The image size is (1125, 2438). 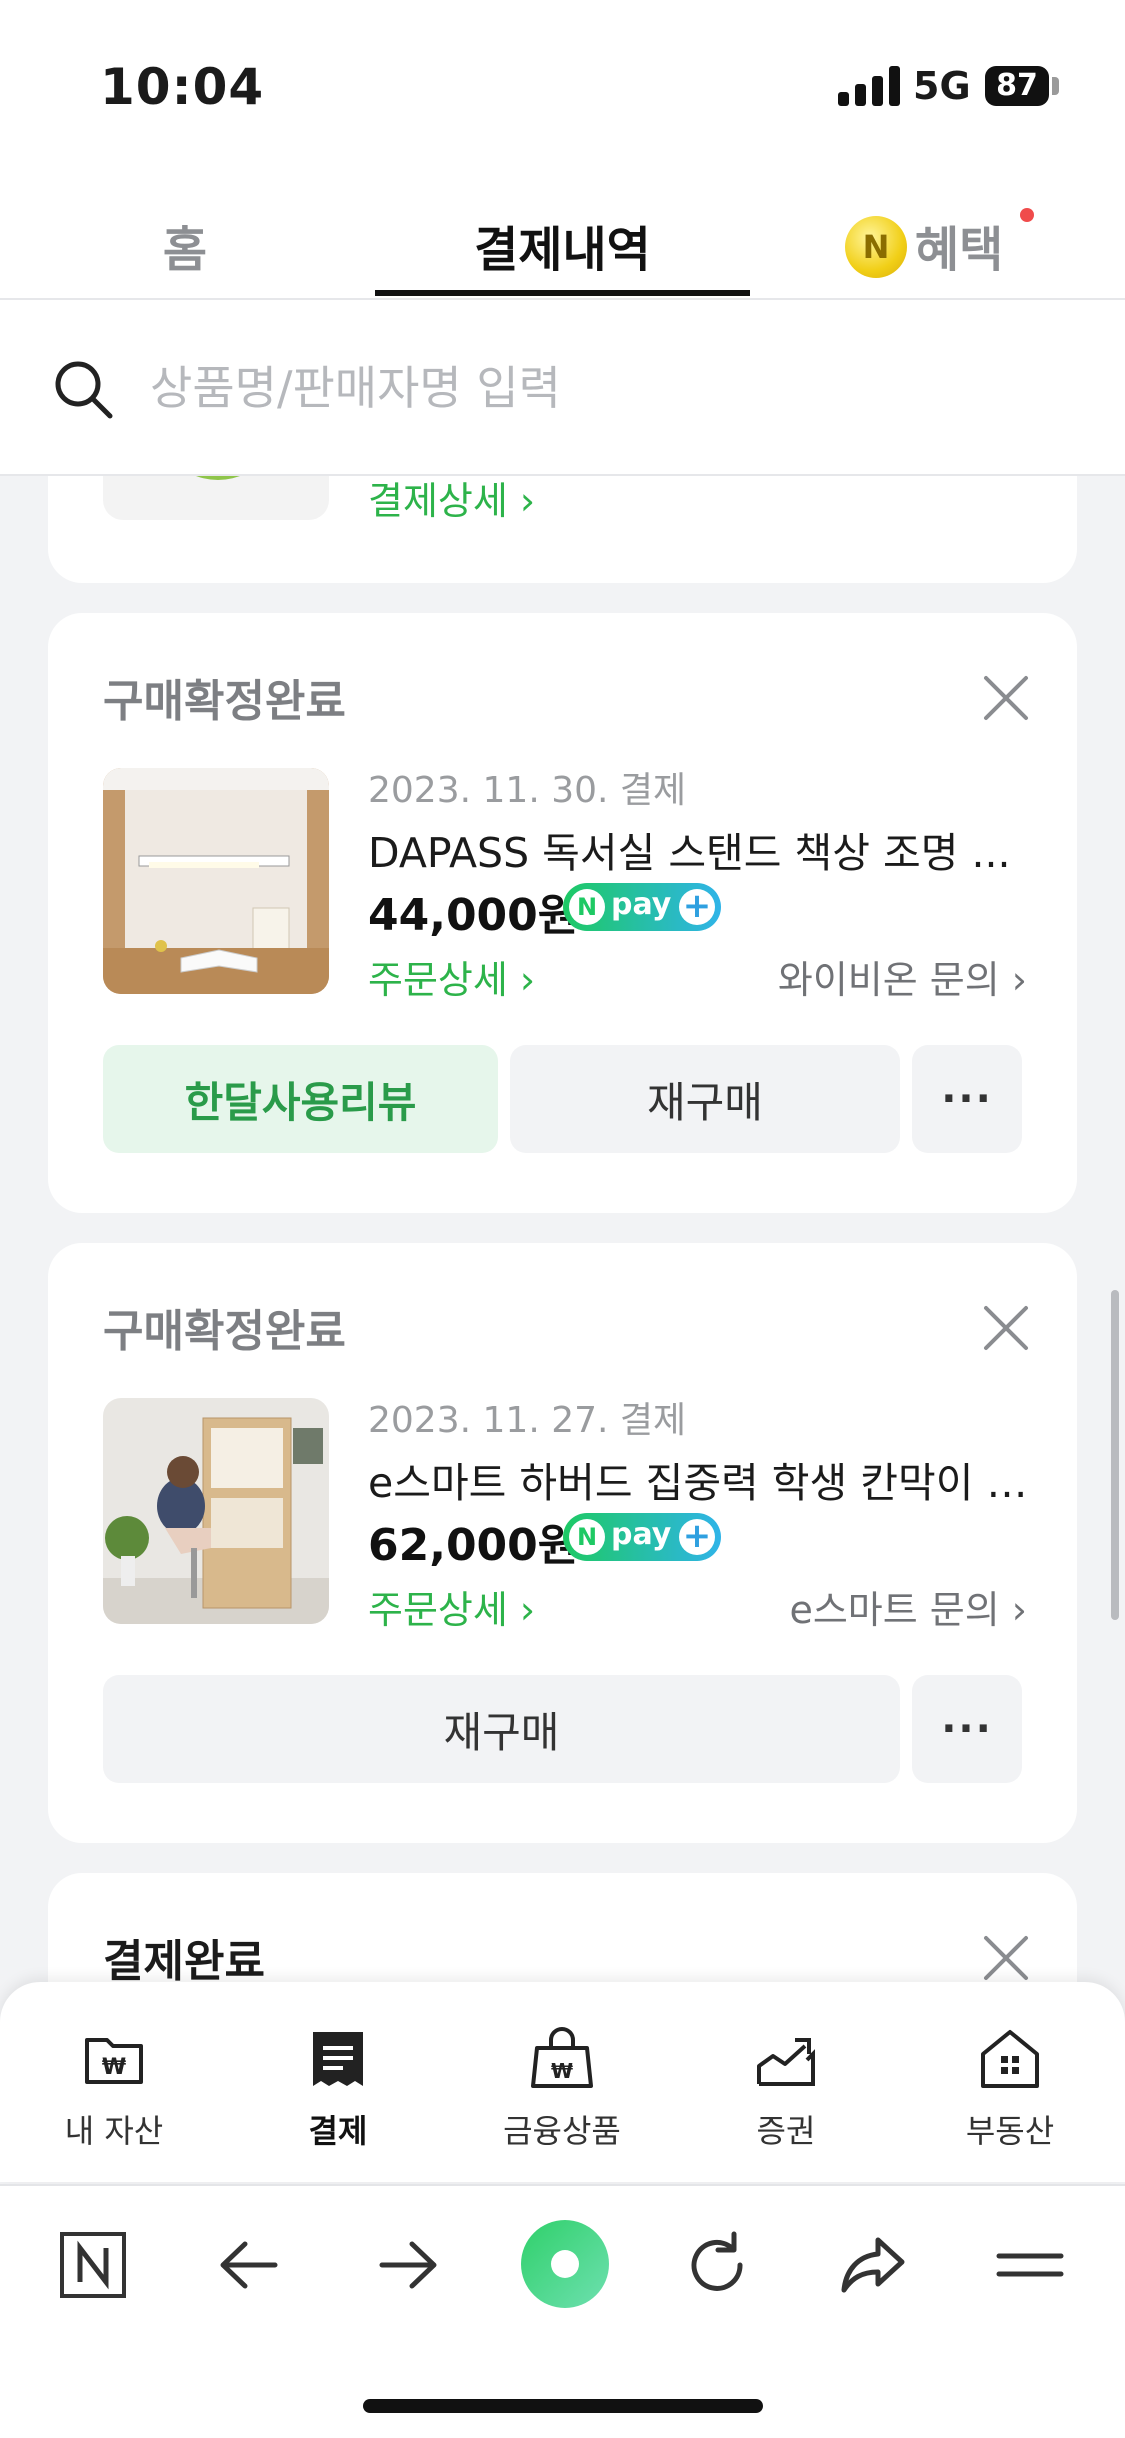 I want to click on nav-label: 내 자산, so click(x=114, y=2131).